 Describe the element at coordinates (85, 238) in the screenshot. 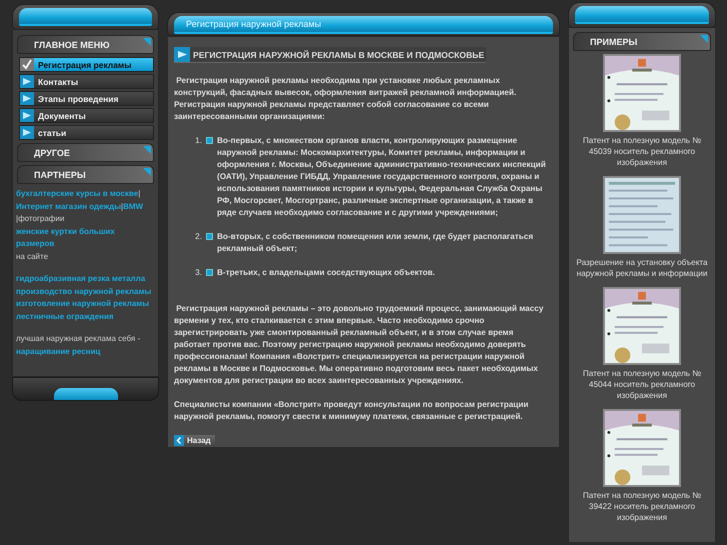

I see `partner-link: женские куртки больших размеров` at that location.